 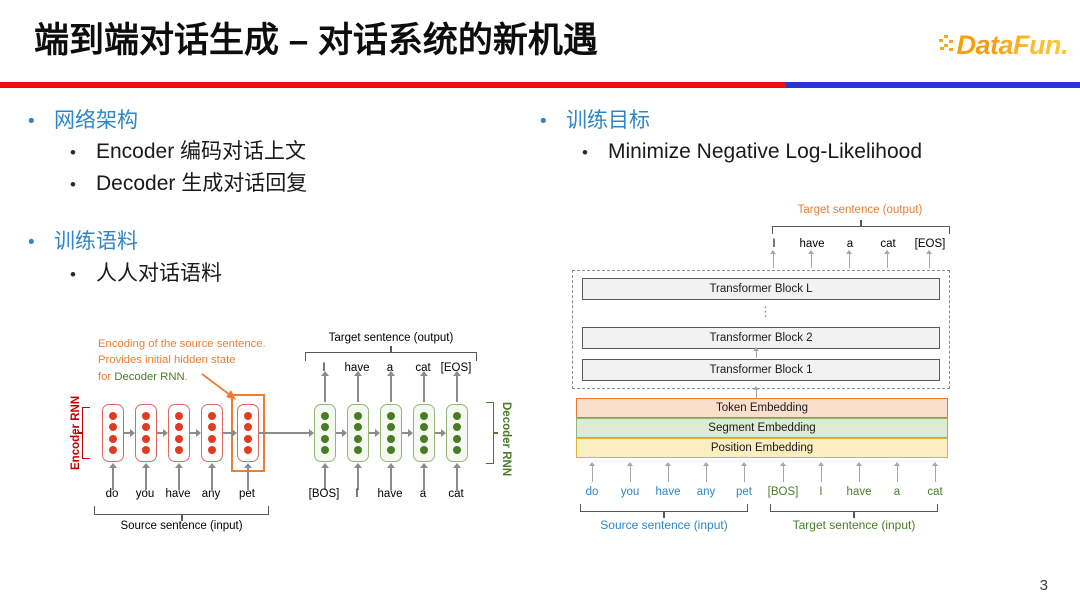 I want to click on bullet-level2-decoder: • Decoder 生成对话回复, so click(x=299, y=184).